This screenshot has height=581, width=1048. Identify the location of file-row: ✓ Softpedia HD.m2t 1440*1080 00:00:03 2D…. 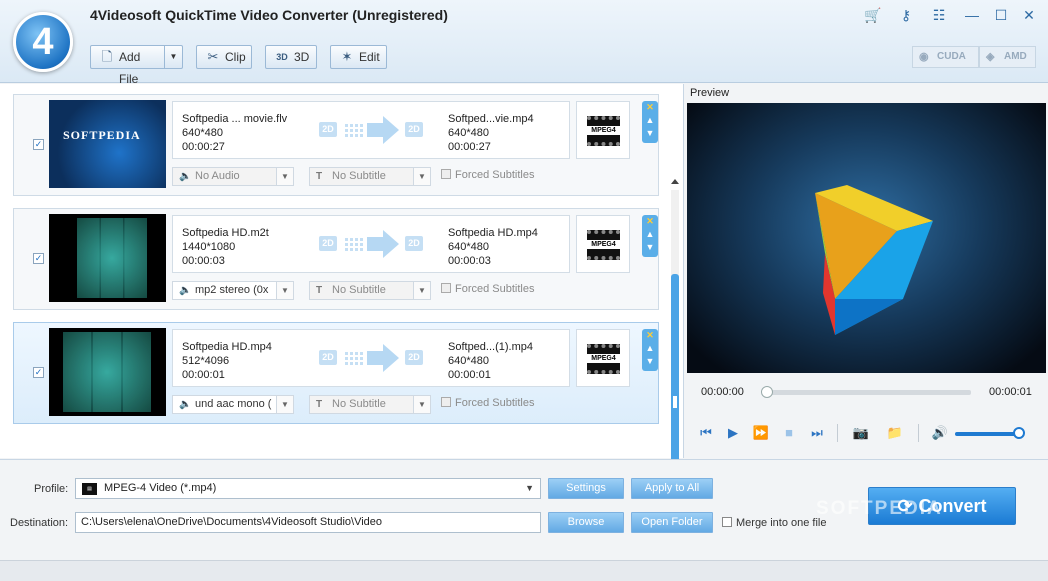
(336, 259).